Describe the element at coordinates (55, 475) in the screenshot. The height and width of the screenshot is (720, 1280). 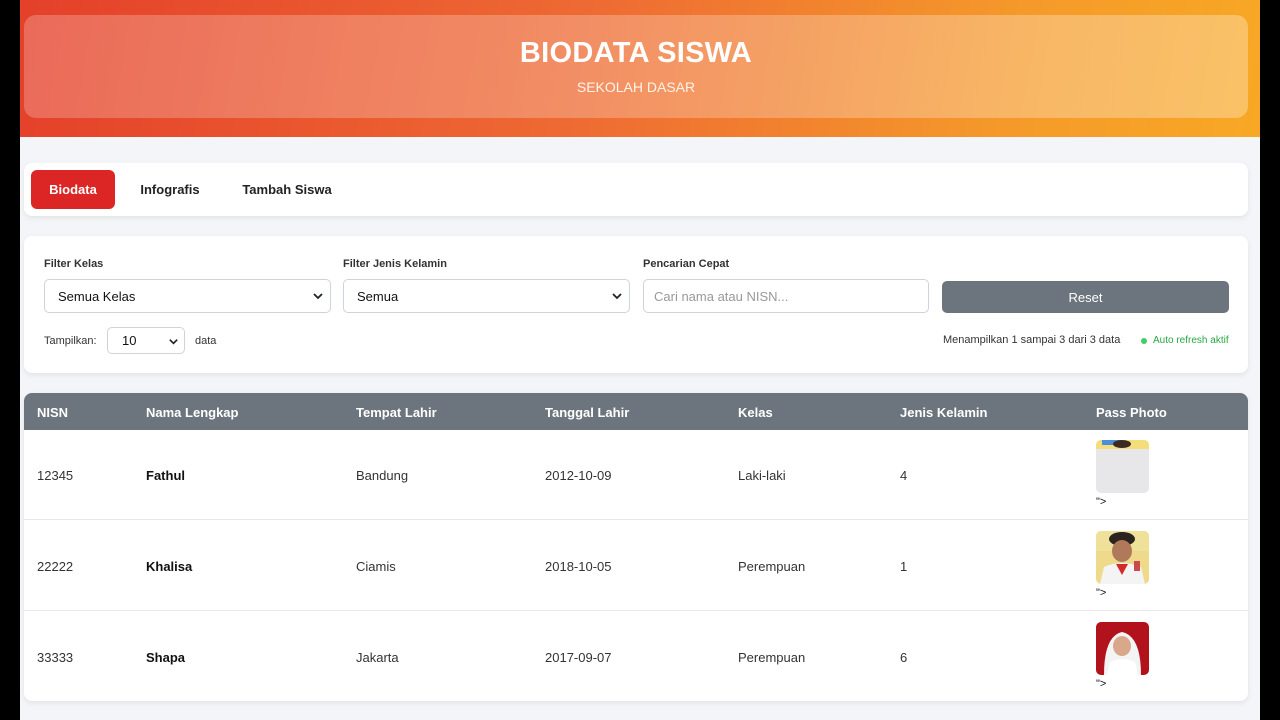
I see `cell-nisn: 12345` at that location.